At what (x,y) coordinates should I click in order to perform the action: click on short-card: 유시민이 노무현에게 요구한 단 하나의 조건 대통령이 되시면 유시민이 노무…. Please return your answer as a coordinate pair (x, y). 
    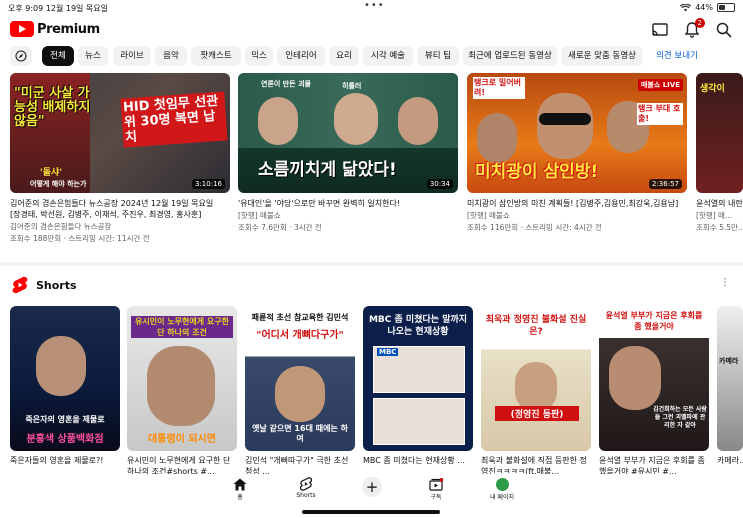
    Looking at the image, I should click on (182, 391).